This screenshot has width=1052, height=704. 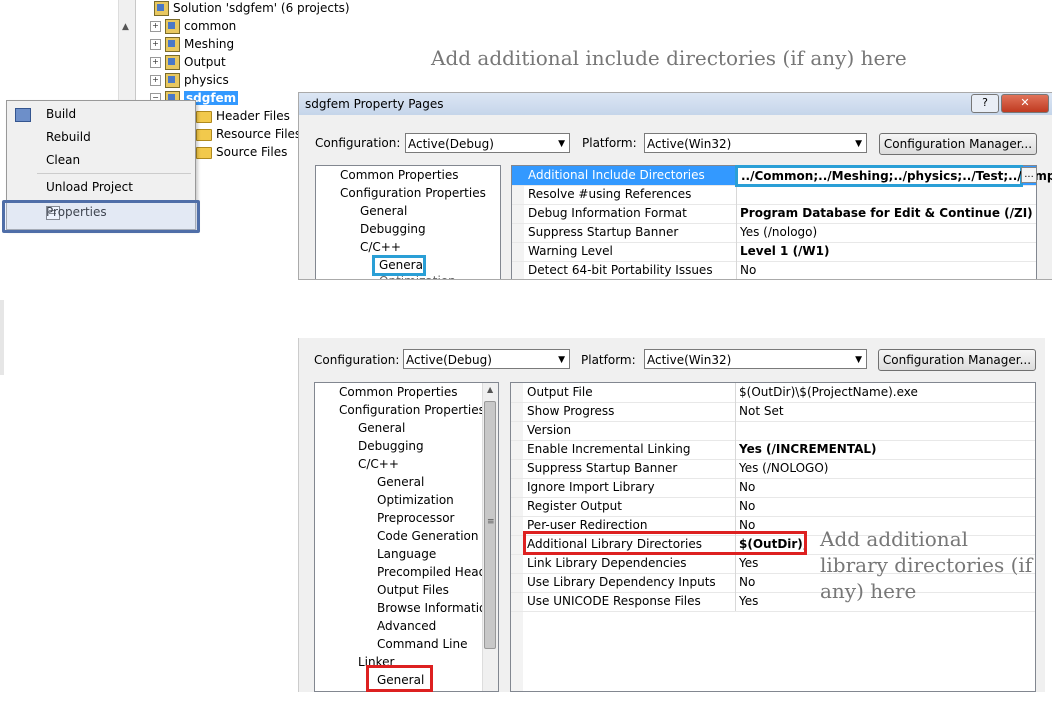 What do you see at coordinates (828, 392) in the screenshot?
I see `property-value: $(OutDir)\$(ProjectName).exe` at bounding box center [828, 392].